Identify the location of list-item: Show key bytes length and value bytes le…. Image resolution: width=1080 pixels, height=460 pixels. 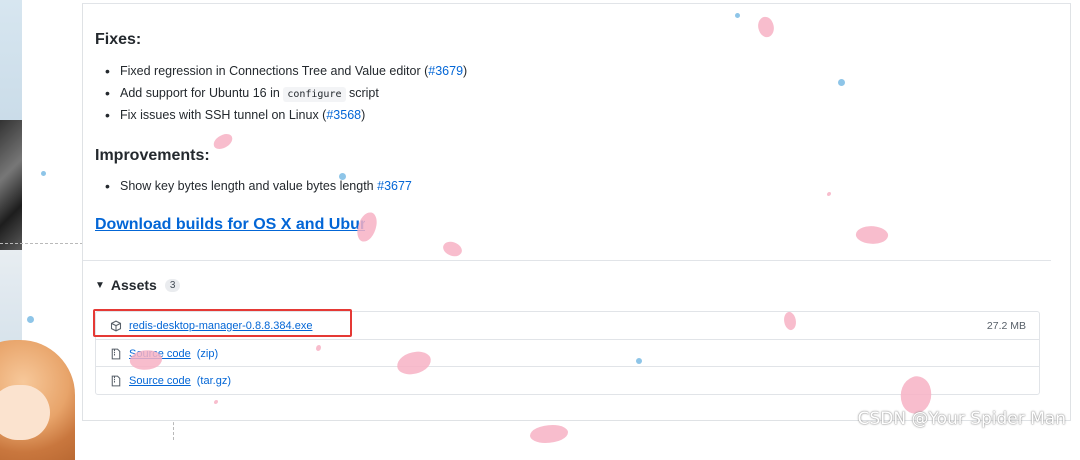
(257, 186).